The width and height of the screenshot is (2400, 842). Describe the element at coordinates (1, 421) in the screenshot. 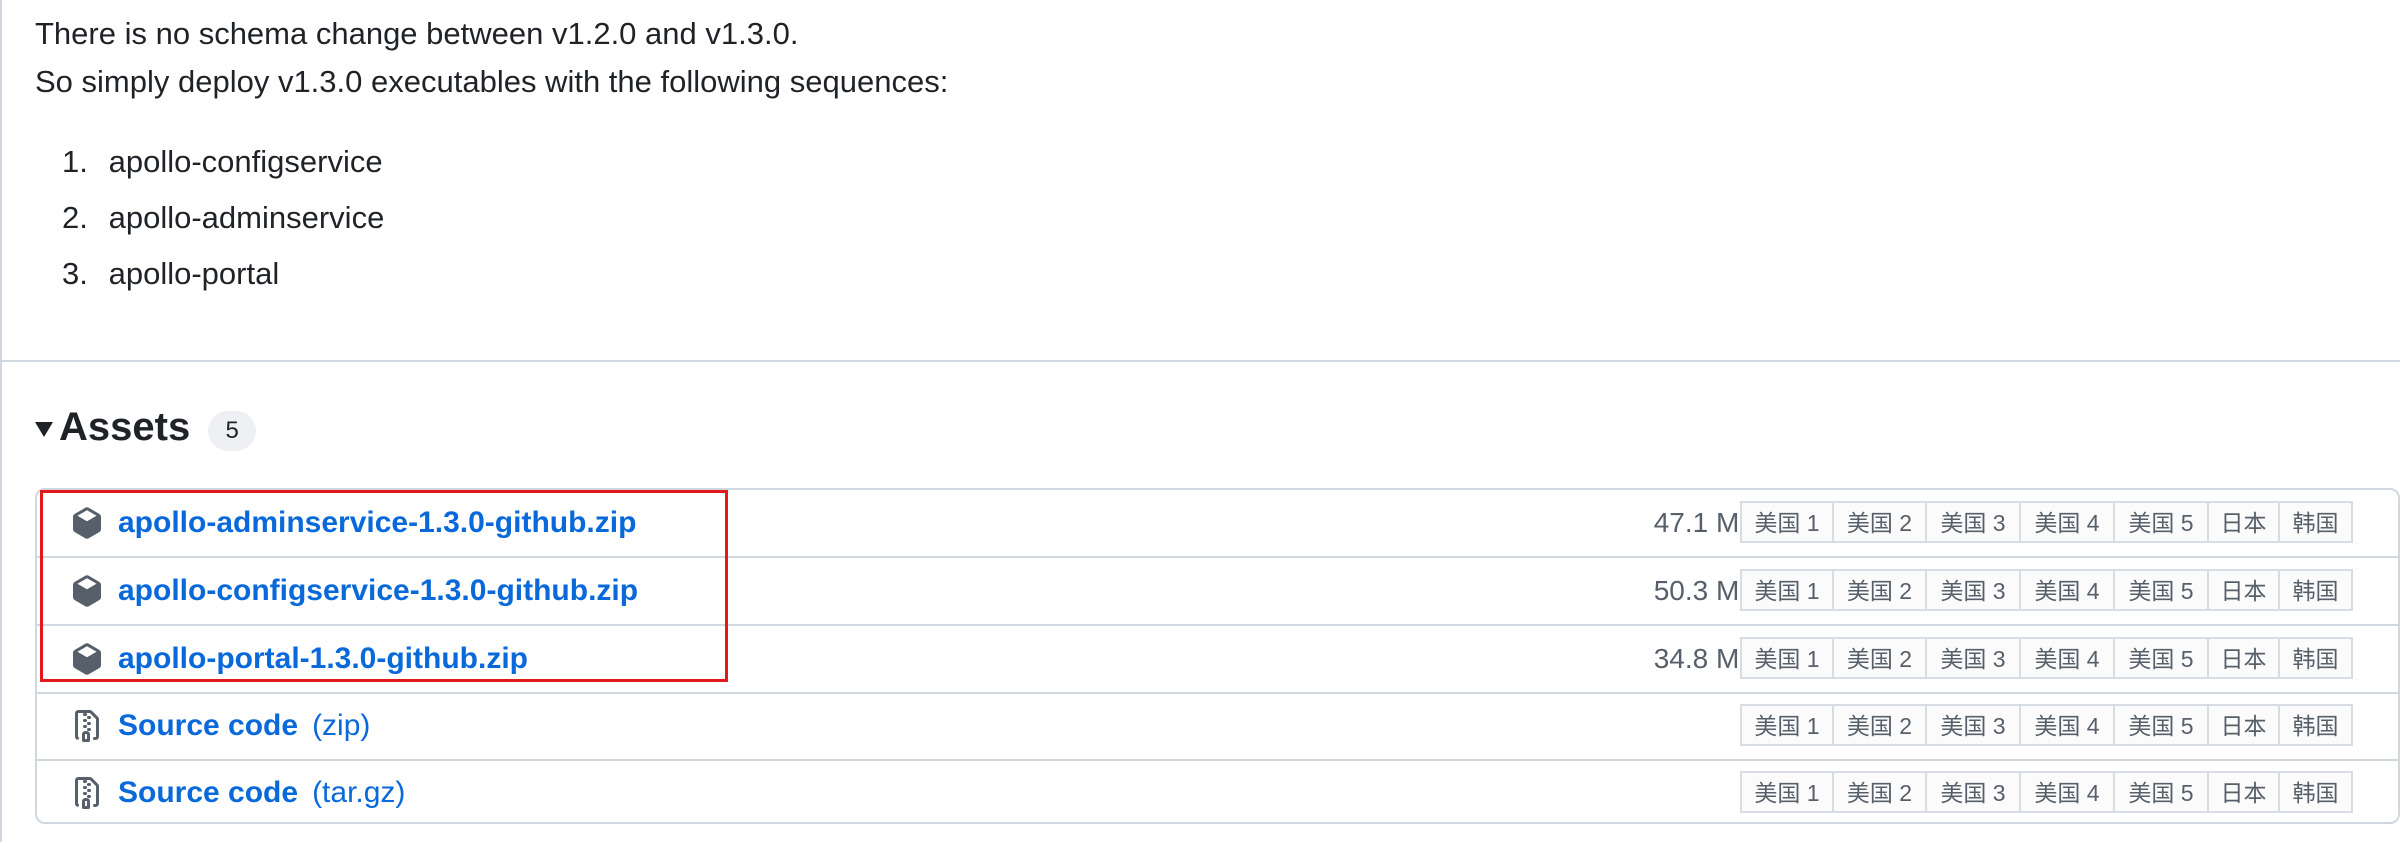

I see `left-border` at that location.